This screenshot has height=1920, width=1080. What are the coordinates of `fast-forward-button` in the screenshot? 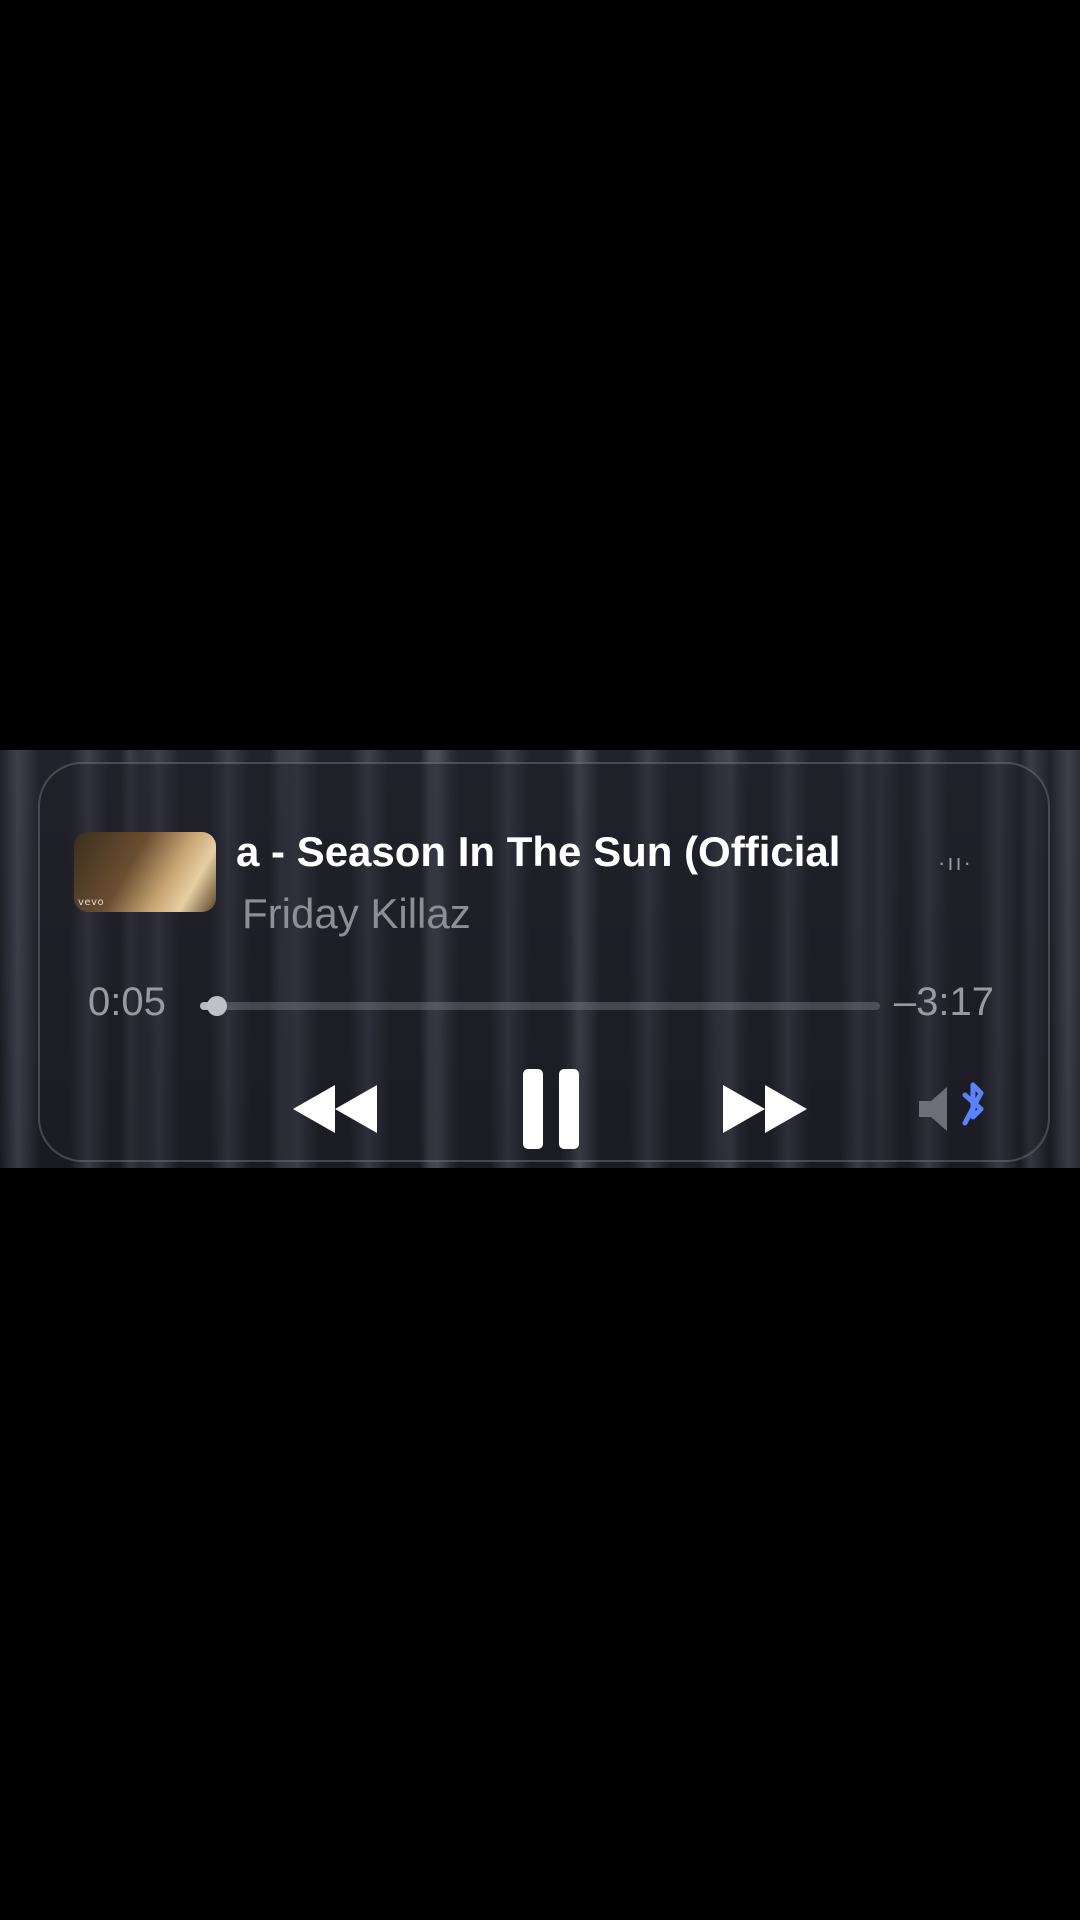 It's located at (765, 1109).